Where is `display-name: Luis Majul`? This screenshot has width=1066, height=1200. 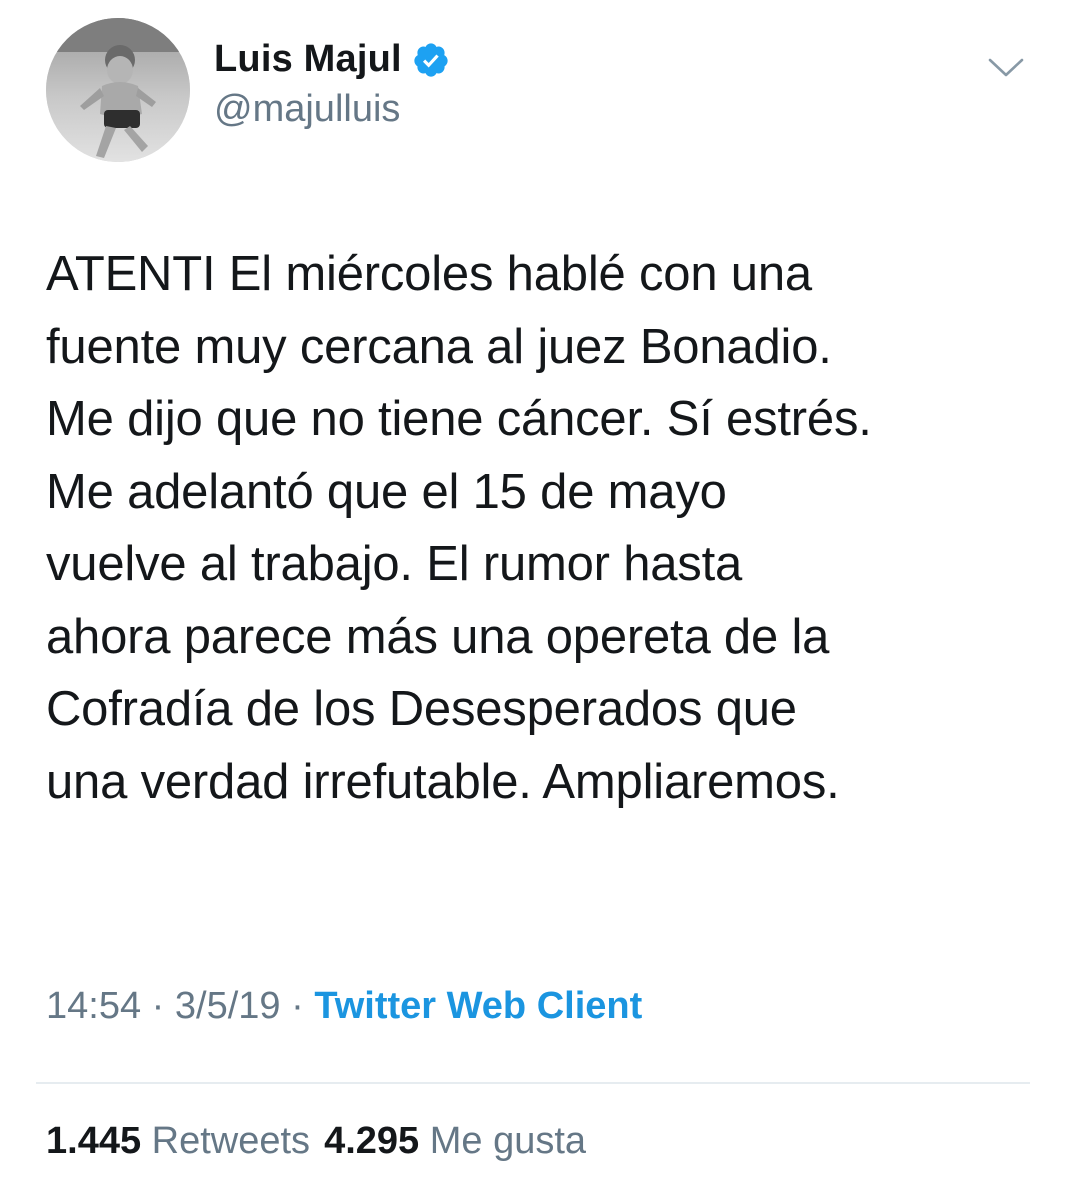
display-name: Luis Majul is located at coordinates (308, 59).